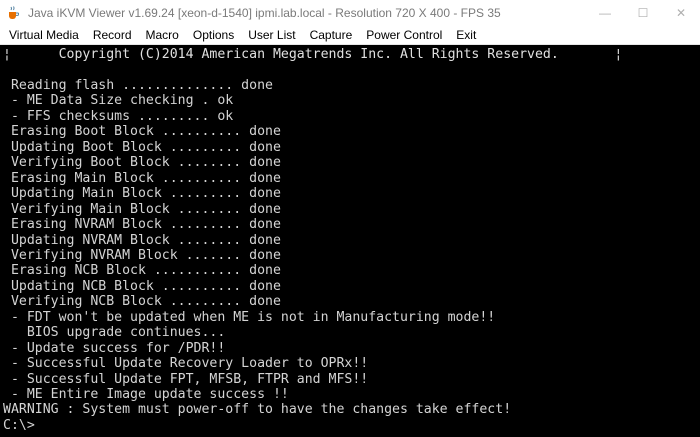 The width and height of the screenshot is (700, 437). What do you see at coordinates (146, 394) in the screenshot?
I see `console-line: - ME Entire Image update success !!` at bounding box center [146, 394].